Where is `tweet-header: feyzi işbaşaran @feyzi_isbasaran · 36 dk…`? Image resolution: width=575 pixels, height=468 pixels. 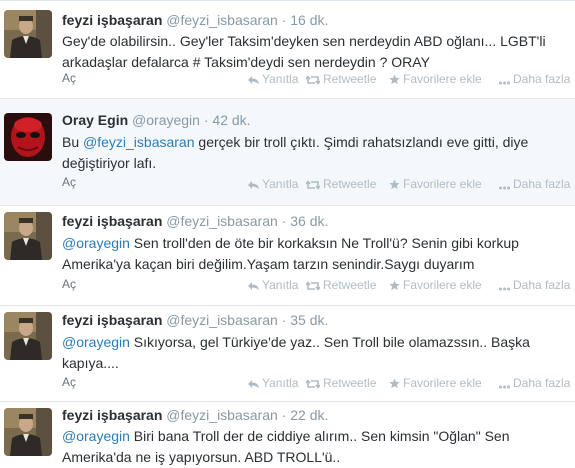
tweet-header: feyzi işbaşaran @feyzi_isbasaran · 36 dk… is located at coordinates (195, 221).